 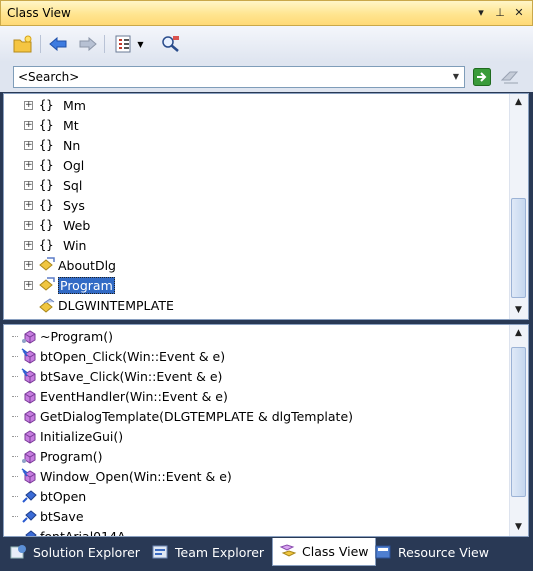 I want to click on resource-view-icon, so click(x=383, y=552).